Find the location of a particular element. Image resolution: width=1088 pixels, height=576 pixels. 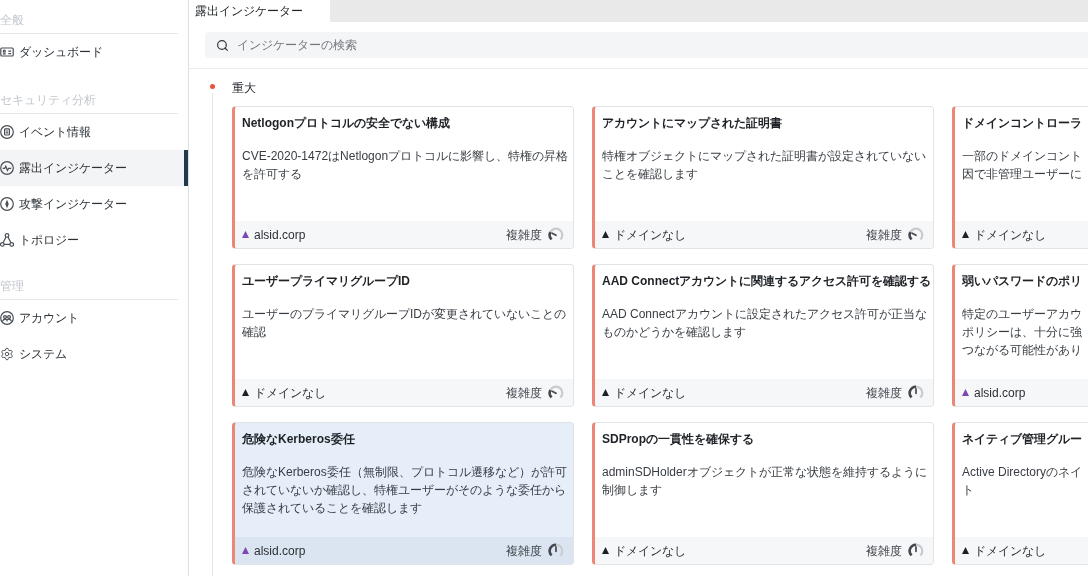

users-circle-icon is located at coordinates (7, 318).